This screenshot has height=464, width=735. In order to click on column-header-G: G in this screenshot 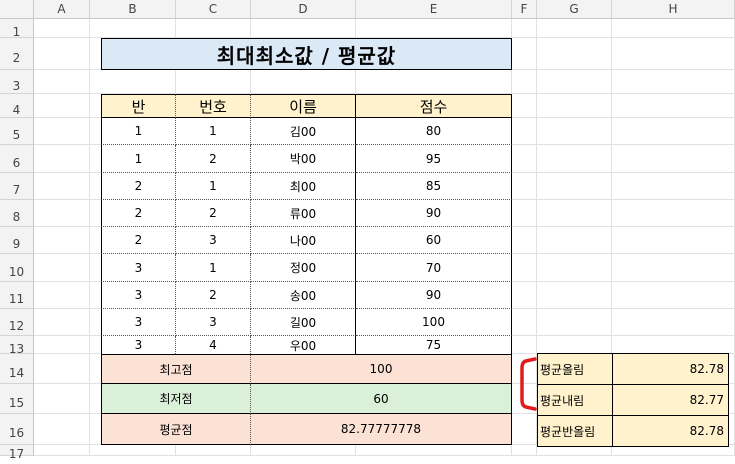, I will do `click(574, 9)`.